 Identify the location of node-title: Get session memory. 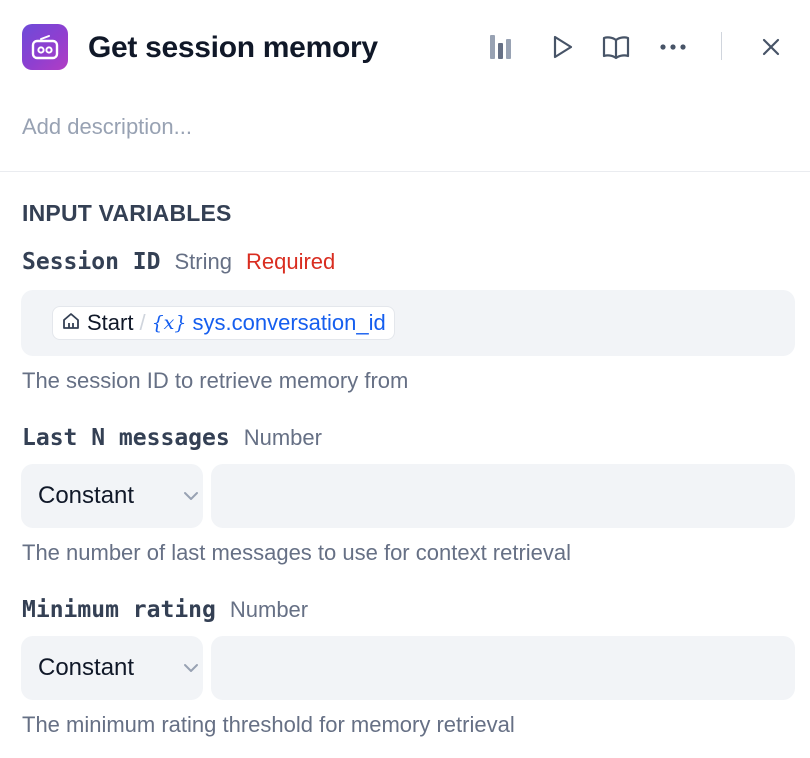
(233, 48).